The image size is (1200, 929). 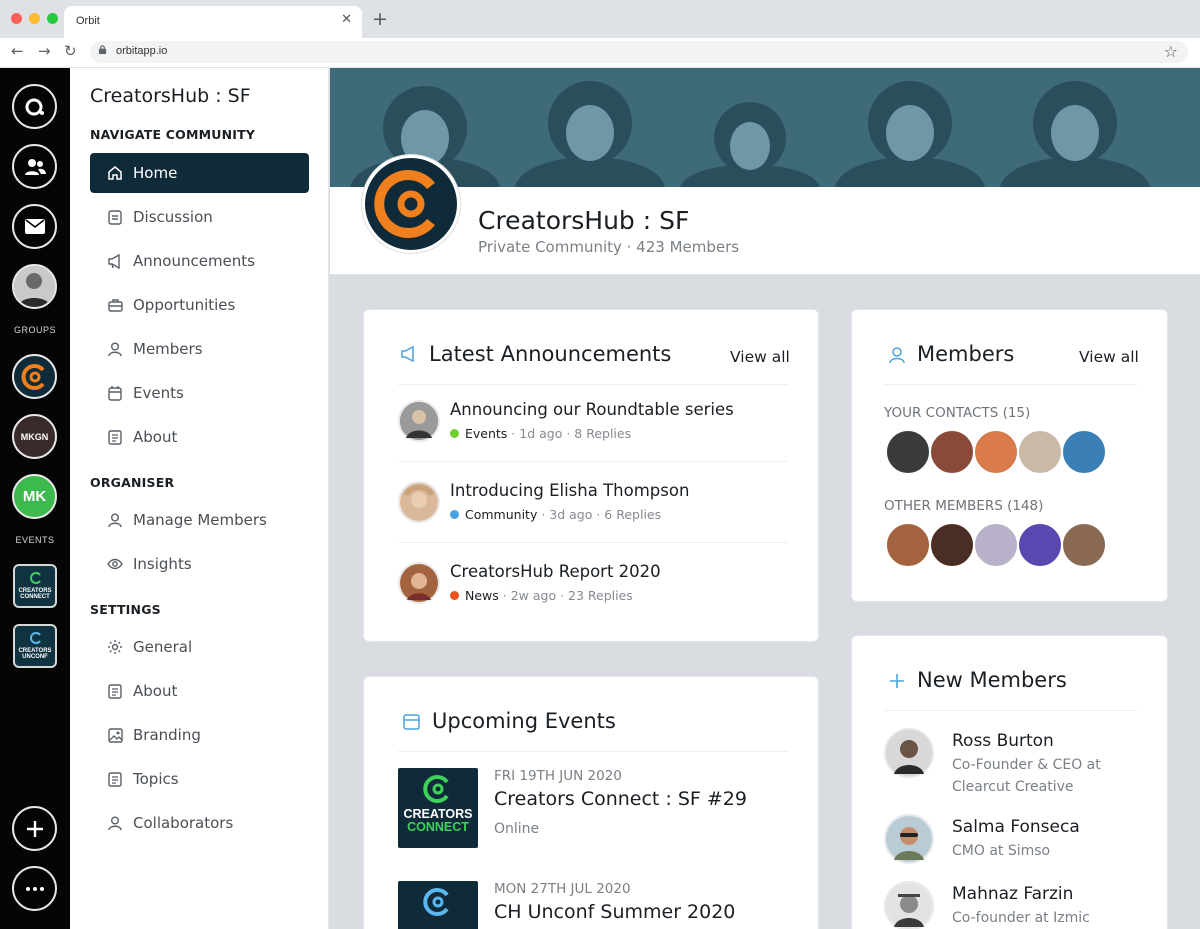 What do you see at coordinates (765, 127) in the screenshot?
I see `community-banner-image` at bounding box center [765, 127].